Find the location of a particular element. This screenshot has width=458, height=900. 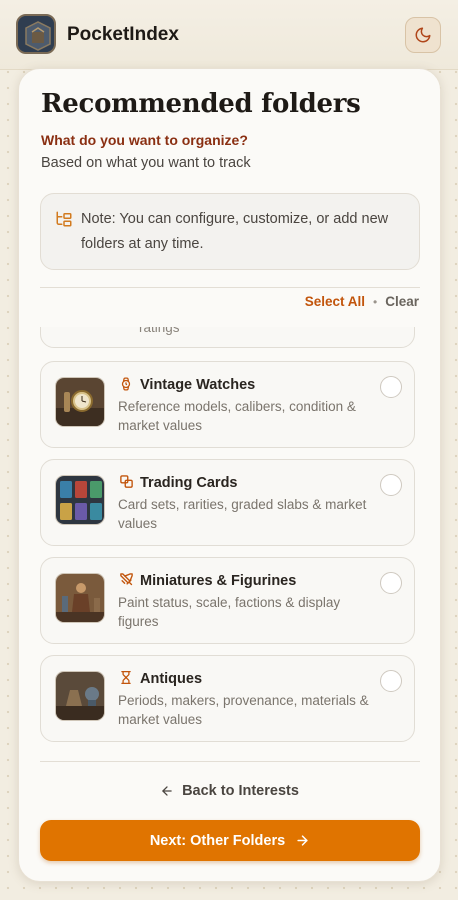

miniatures-thumbnail is located at coordinates (80, 598).